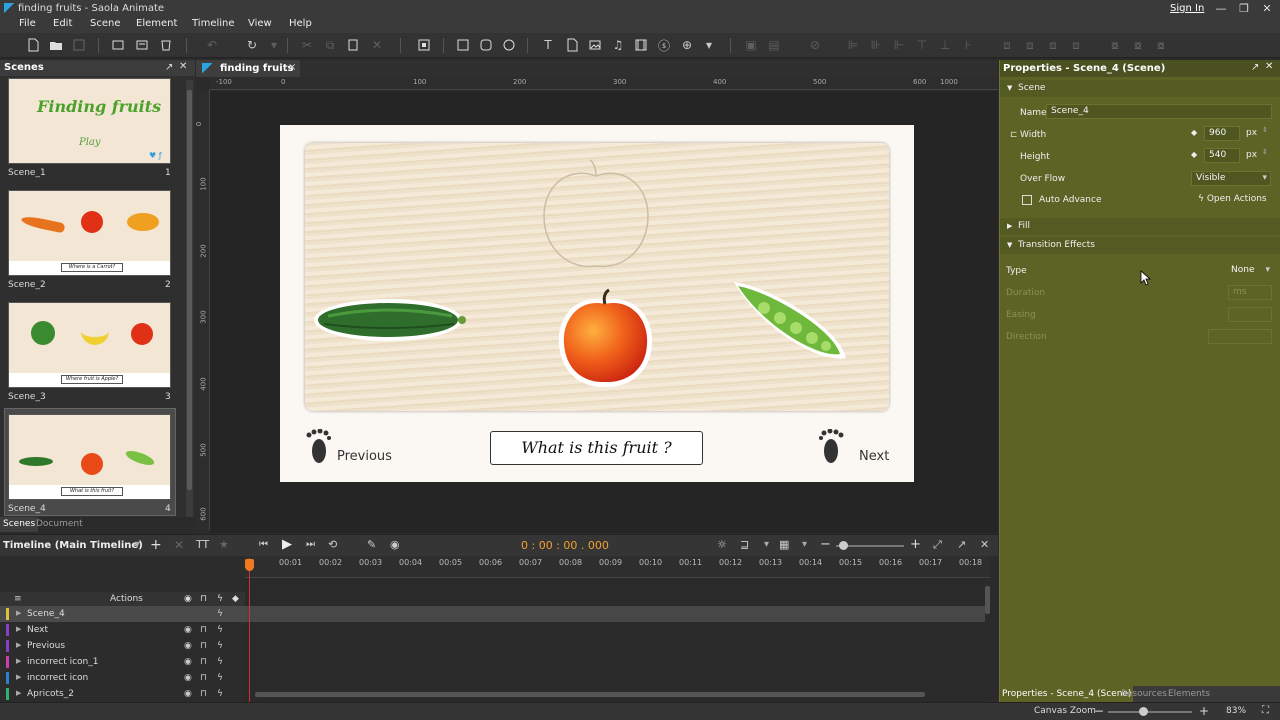 The height and width of the screenshot is (720, 1280). What do you see at coordinates (203, 599) in the screenshot?
I see `lock-all-icon: ⊓` at bounding box center [203, 599].